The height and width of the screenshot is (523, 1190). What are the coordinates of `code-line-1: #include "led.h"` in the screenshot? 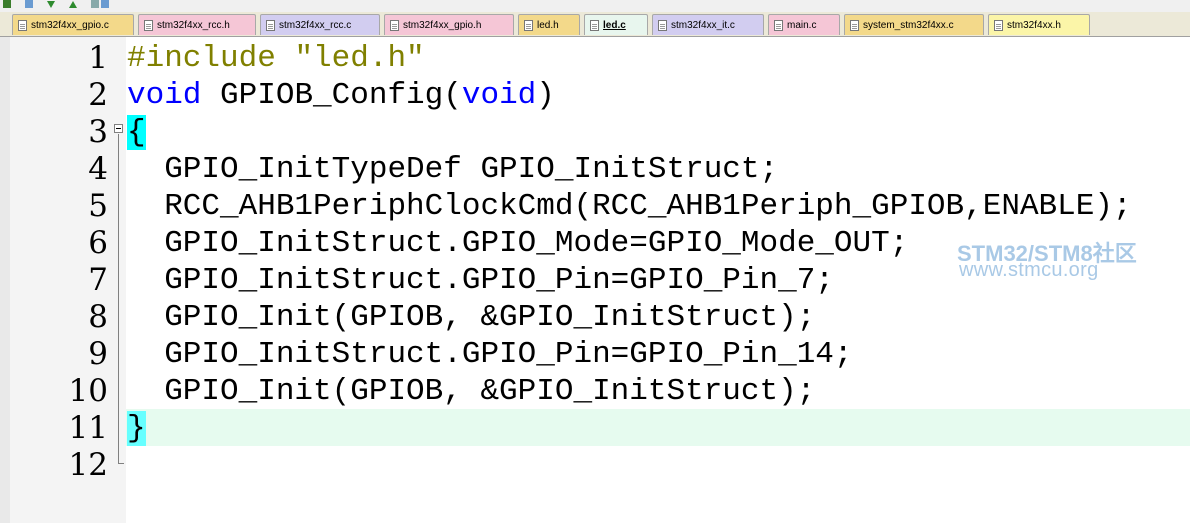 It's located at (276, 58).